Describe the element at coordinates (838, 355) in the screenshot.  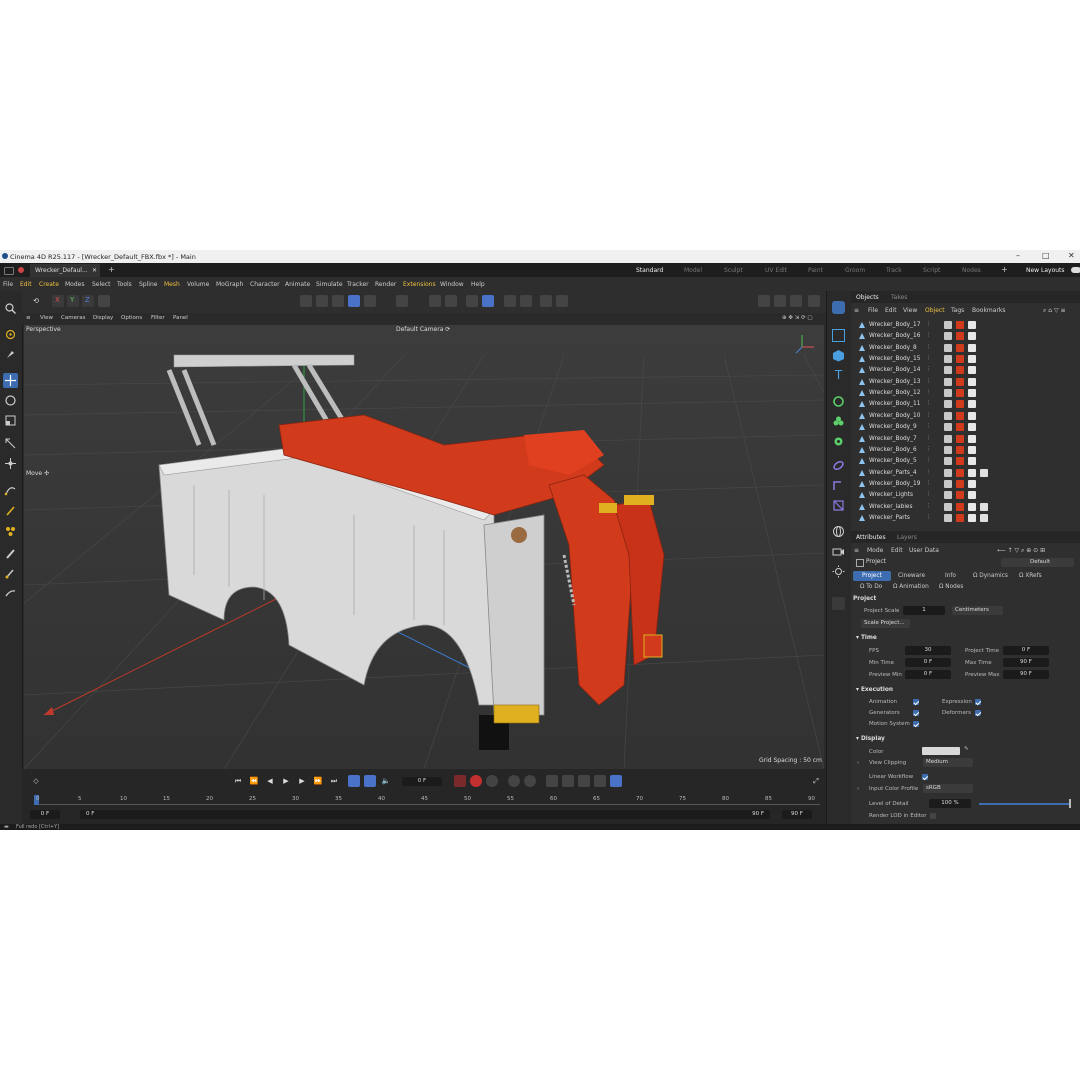
I see `cube-icon` at that location.